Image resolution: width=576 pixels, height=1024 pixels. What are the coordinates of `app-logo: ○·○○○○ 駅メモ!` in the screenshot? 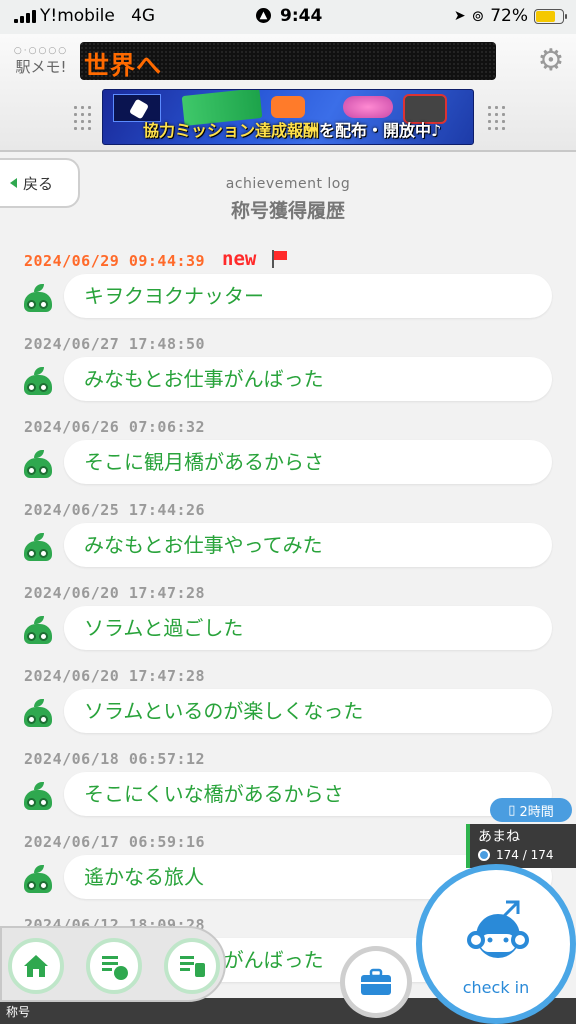 It's located at (41, 61).